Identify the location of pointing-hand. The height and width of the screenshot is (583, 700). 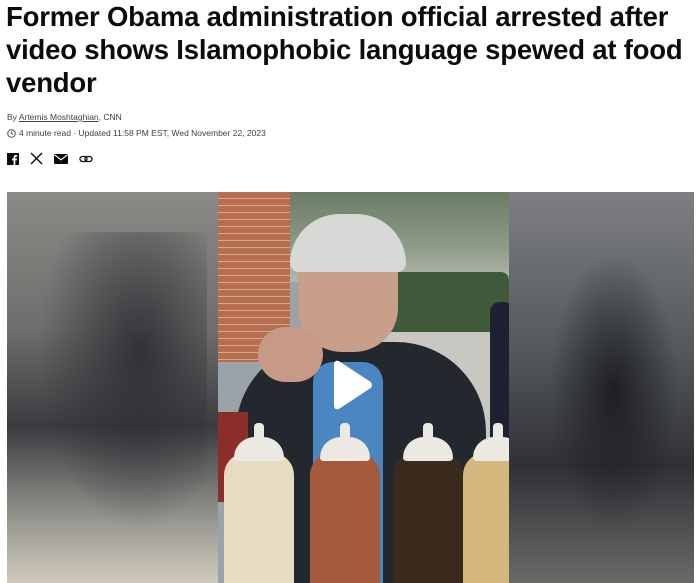
(290, 354).